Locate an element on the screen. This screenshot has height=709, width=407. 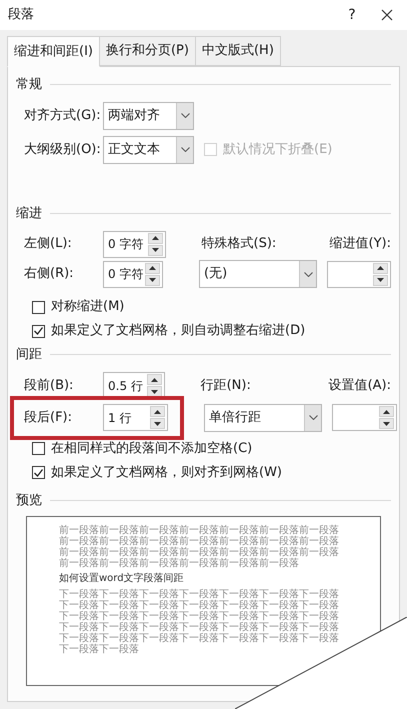
field-label: 大纲级别(O): is located at coordinates (63, 149).